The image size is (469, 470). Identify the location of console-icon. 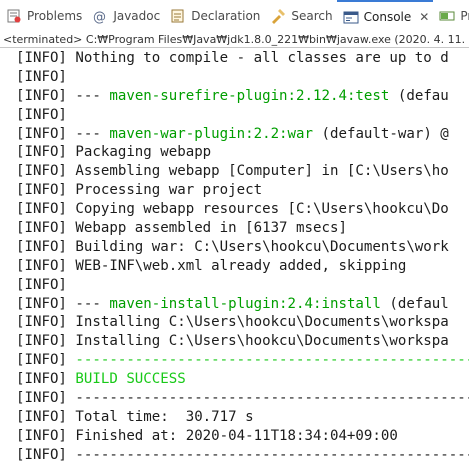
(351, 17).